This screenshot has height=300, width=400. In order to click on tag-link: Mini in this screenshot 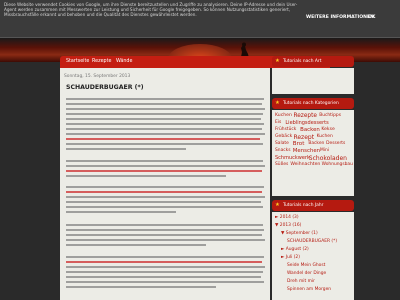, I will do `click(324, 150)`.